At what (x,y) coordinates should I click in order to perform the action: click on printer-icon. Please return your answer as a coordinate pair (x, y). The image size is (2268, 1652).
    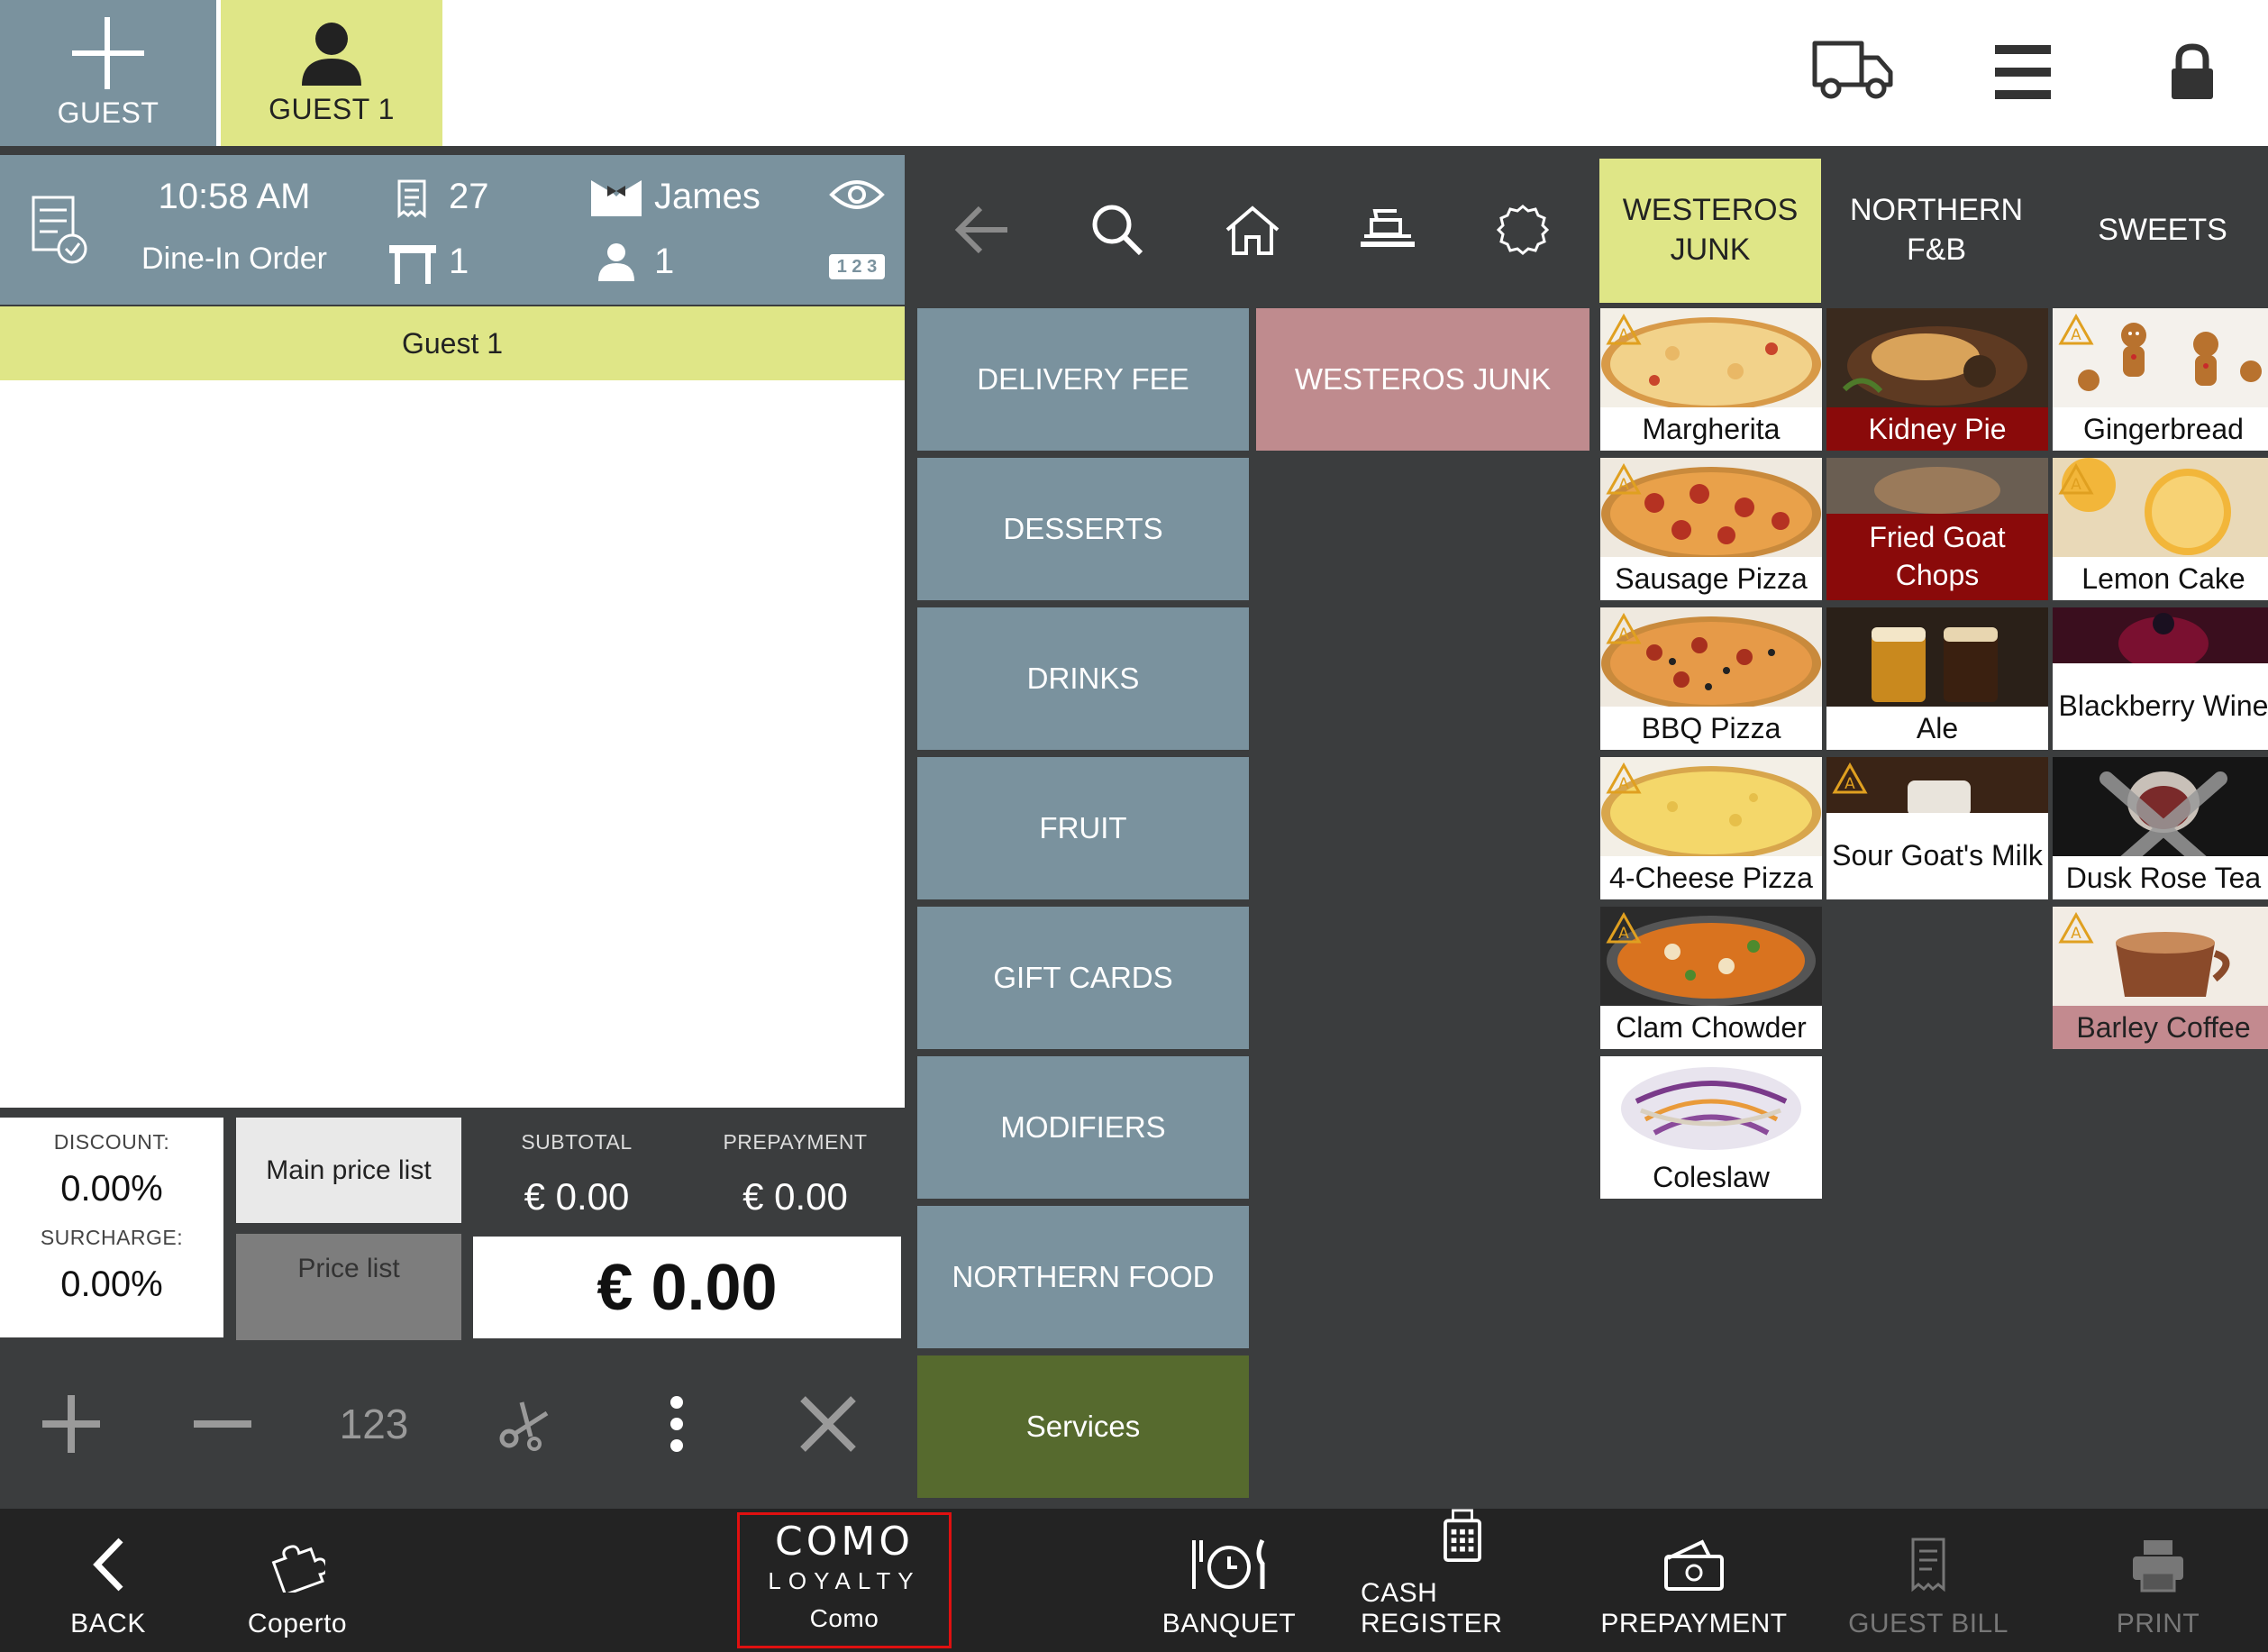
    Looking at the image, I should click on (2158, 1567).